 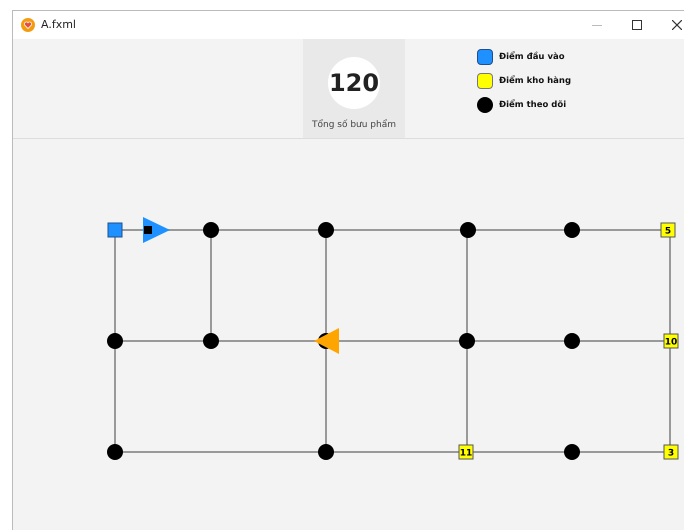 What do you see at coordinates (354, 125) in the screenshot?
I see `total-caption: Tổng số bưu phẩm` at bounding box center [354, 125].